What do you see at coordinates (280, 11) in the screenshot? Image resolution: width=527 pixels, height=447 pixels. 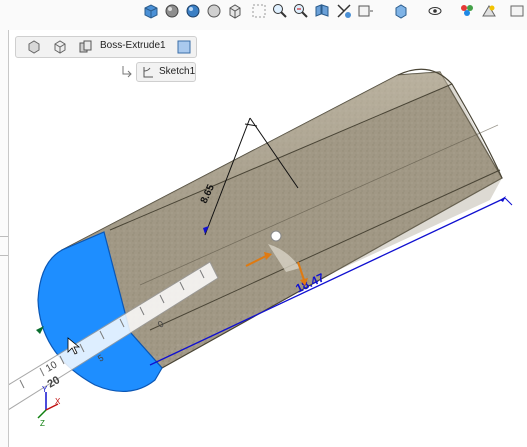 I see `zoom-area-icon` at bounding box center [280, 11].